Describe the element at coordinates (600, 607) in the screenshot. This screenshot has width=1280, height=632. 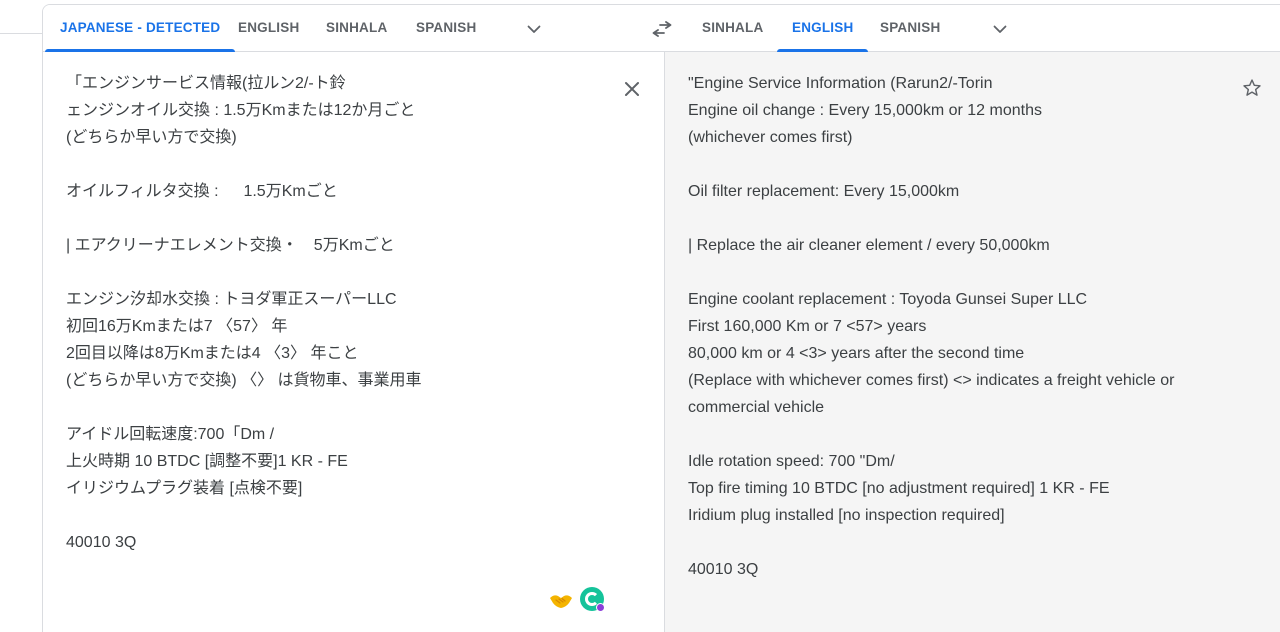
I see `grammarly-status-dot` at that location.